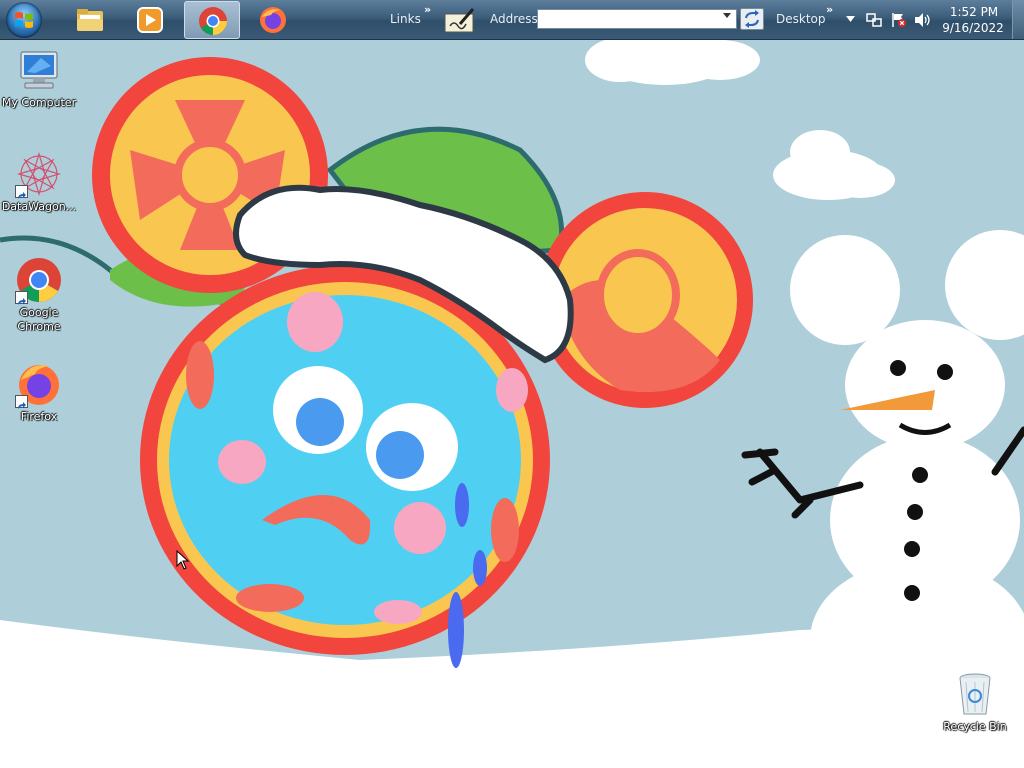 The width and height of the screenshot is (1024, 768). I want to click on desktop-icon-recycle-bin: Recycle Bin, so click(975, 702).